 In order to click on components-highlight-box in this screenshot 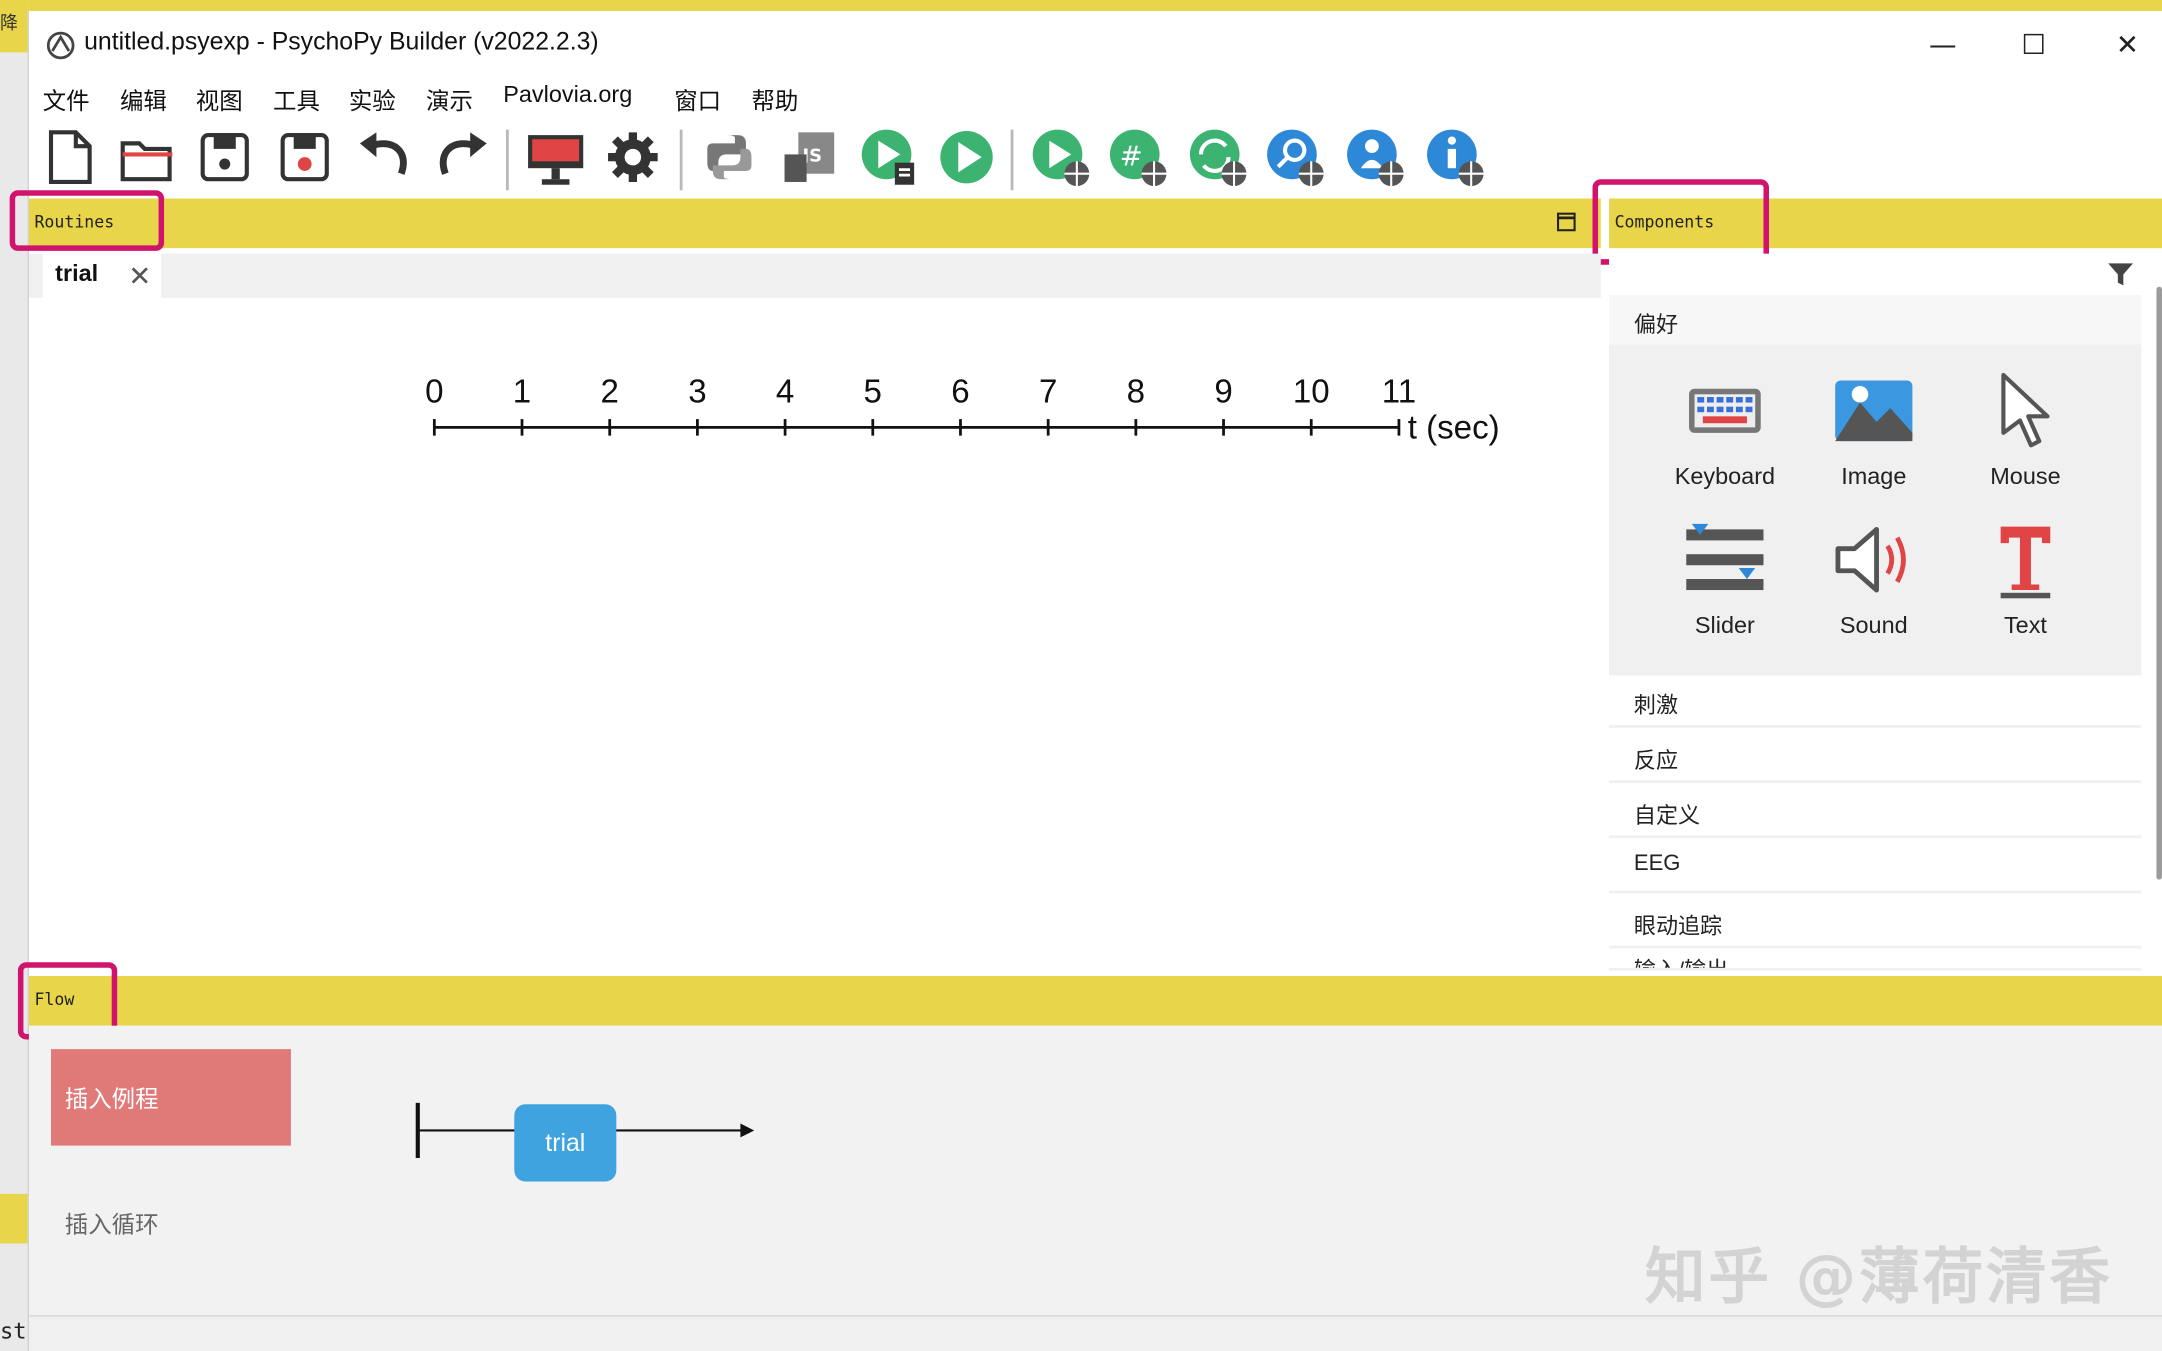, I will do `click(1681, 222)`.